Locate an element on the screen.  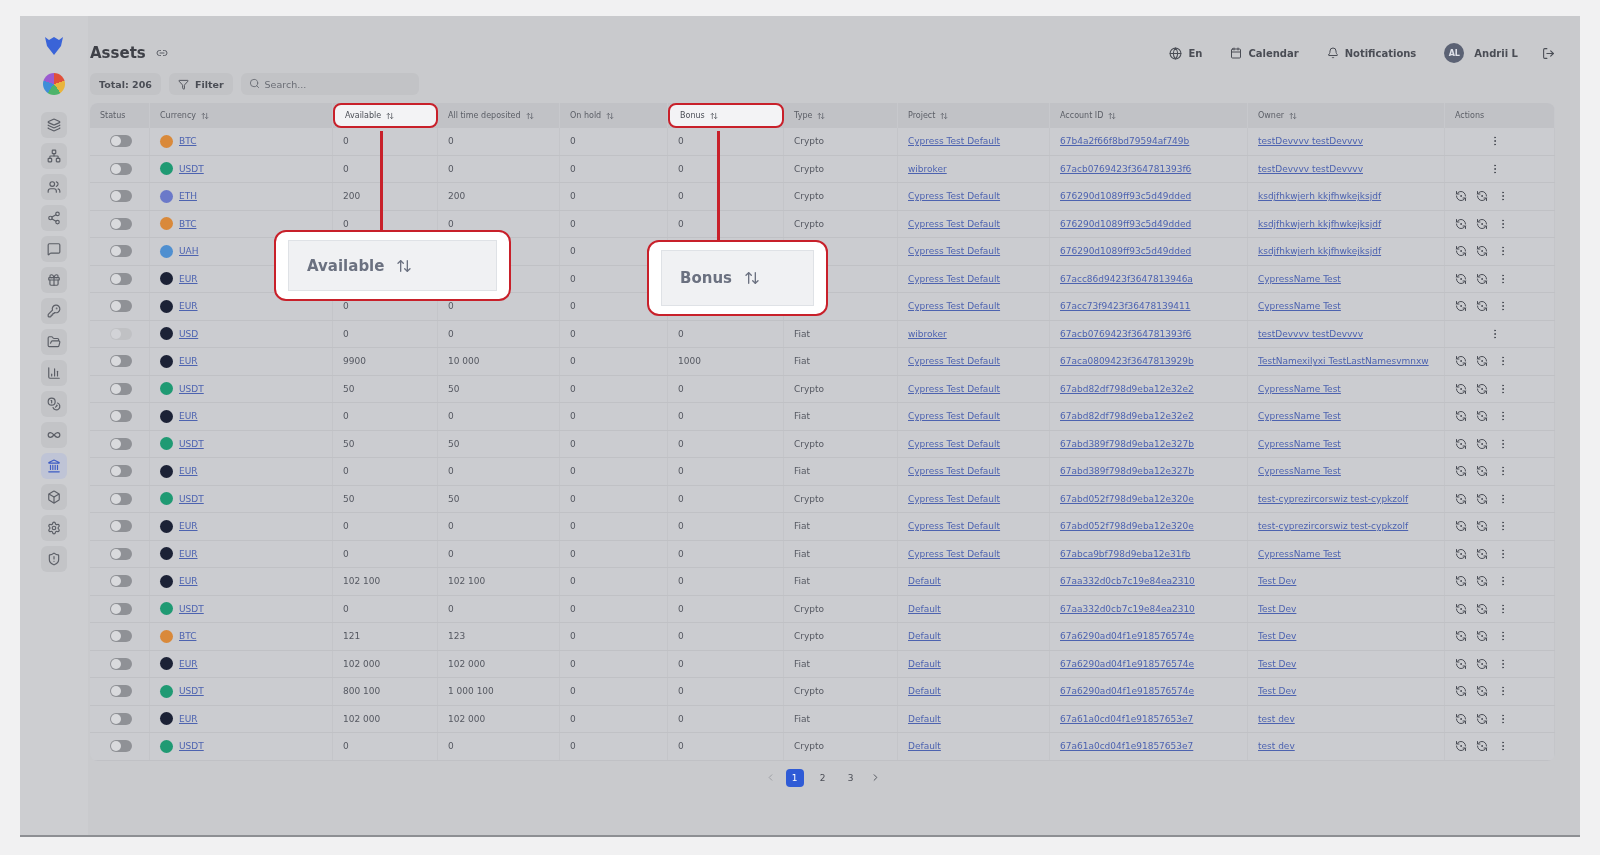
project-link: wibroker is located at coordinates (927, 168).